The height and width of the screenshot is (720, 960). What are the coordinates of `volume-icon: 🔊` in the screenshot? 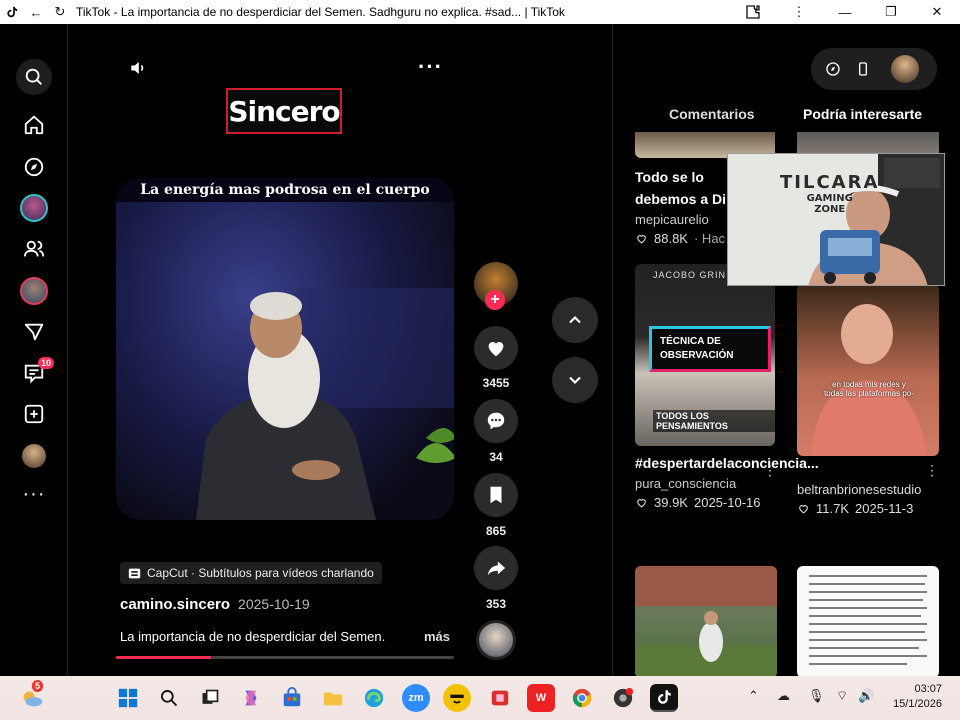 It's located at (866, 696).